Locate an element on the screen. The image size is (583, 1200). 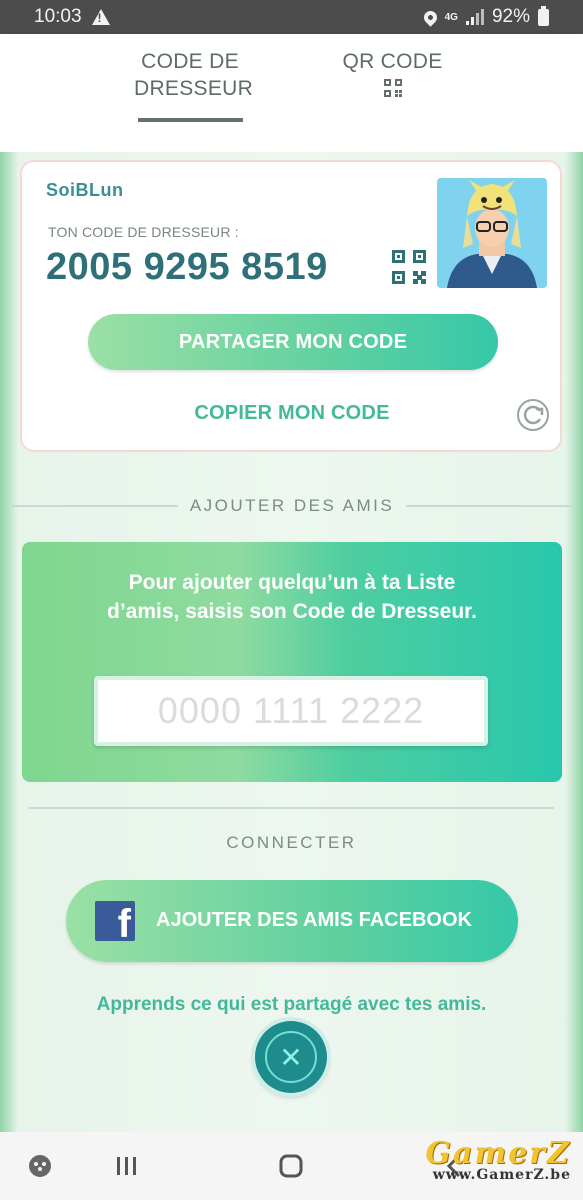
section-title: AJOUTER DES AMIS is located at coordinates (292, 505).